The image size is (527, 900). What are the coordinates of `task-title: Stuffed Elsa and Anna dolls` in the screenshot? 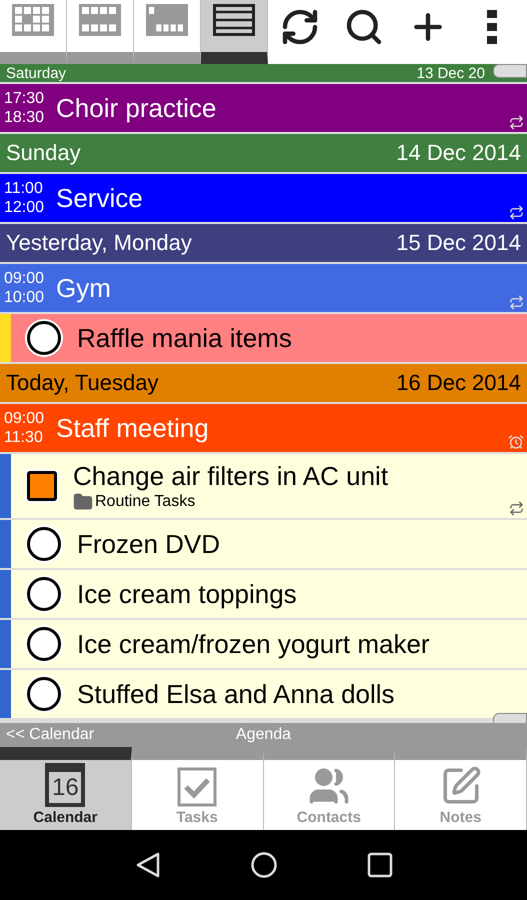 It's located at (236, 694).